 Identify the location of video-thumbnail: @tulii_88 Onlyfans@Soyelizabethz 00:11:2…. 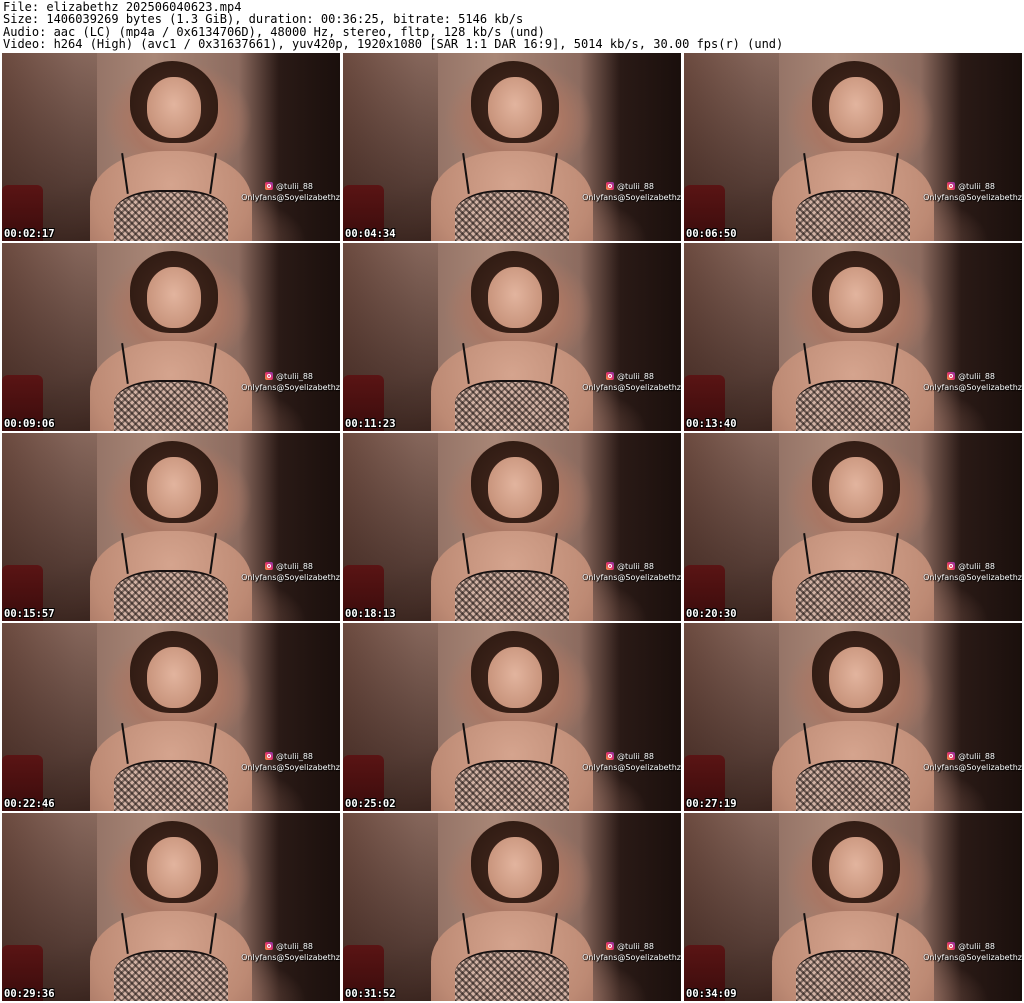
(512, 337).